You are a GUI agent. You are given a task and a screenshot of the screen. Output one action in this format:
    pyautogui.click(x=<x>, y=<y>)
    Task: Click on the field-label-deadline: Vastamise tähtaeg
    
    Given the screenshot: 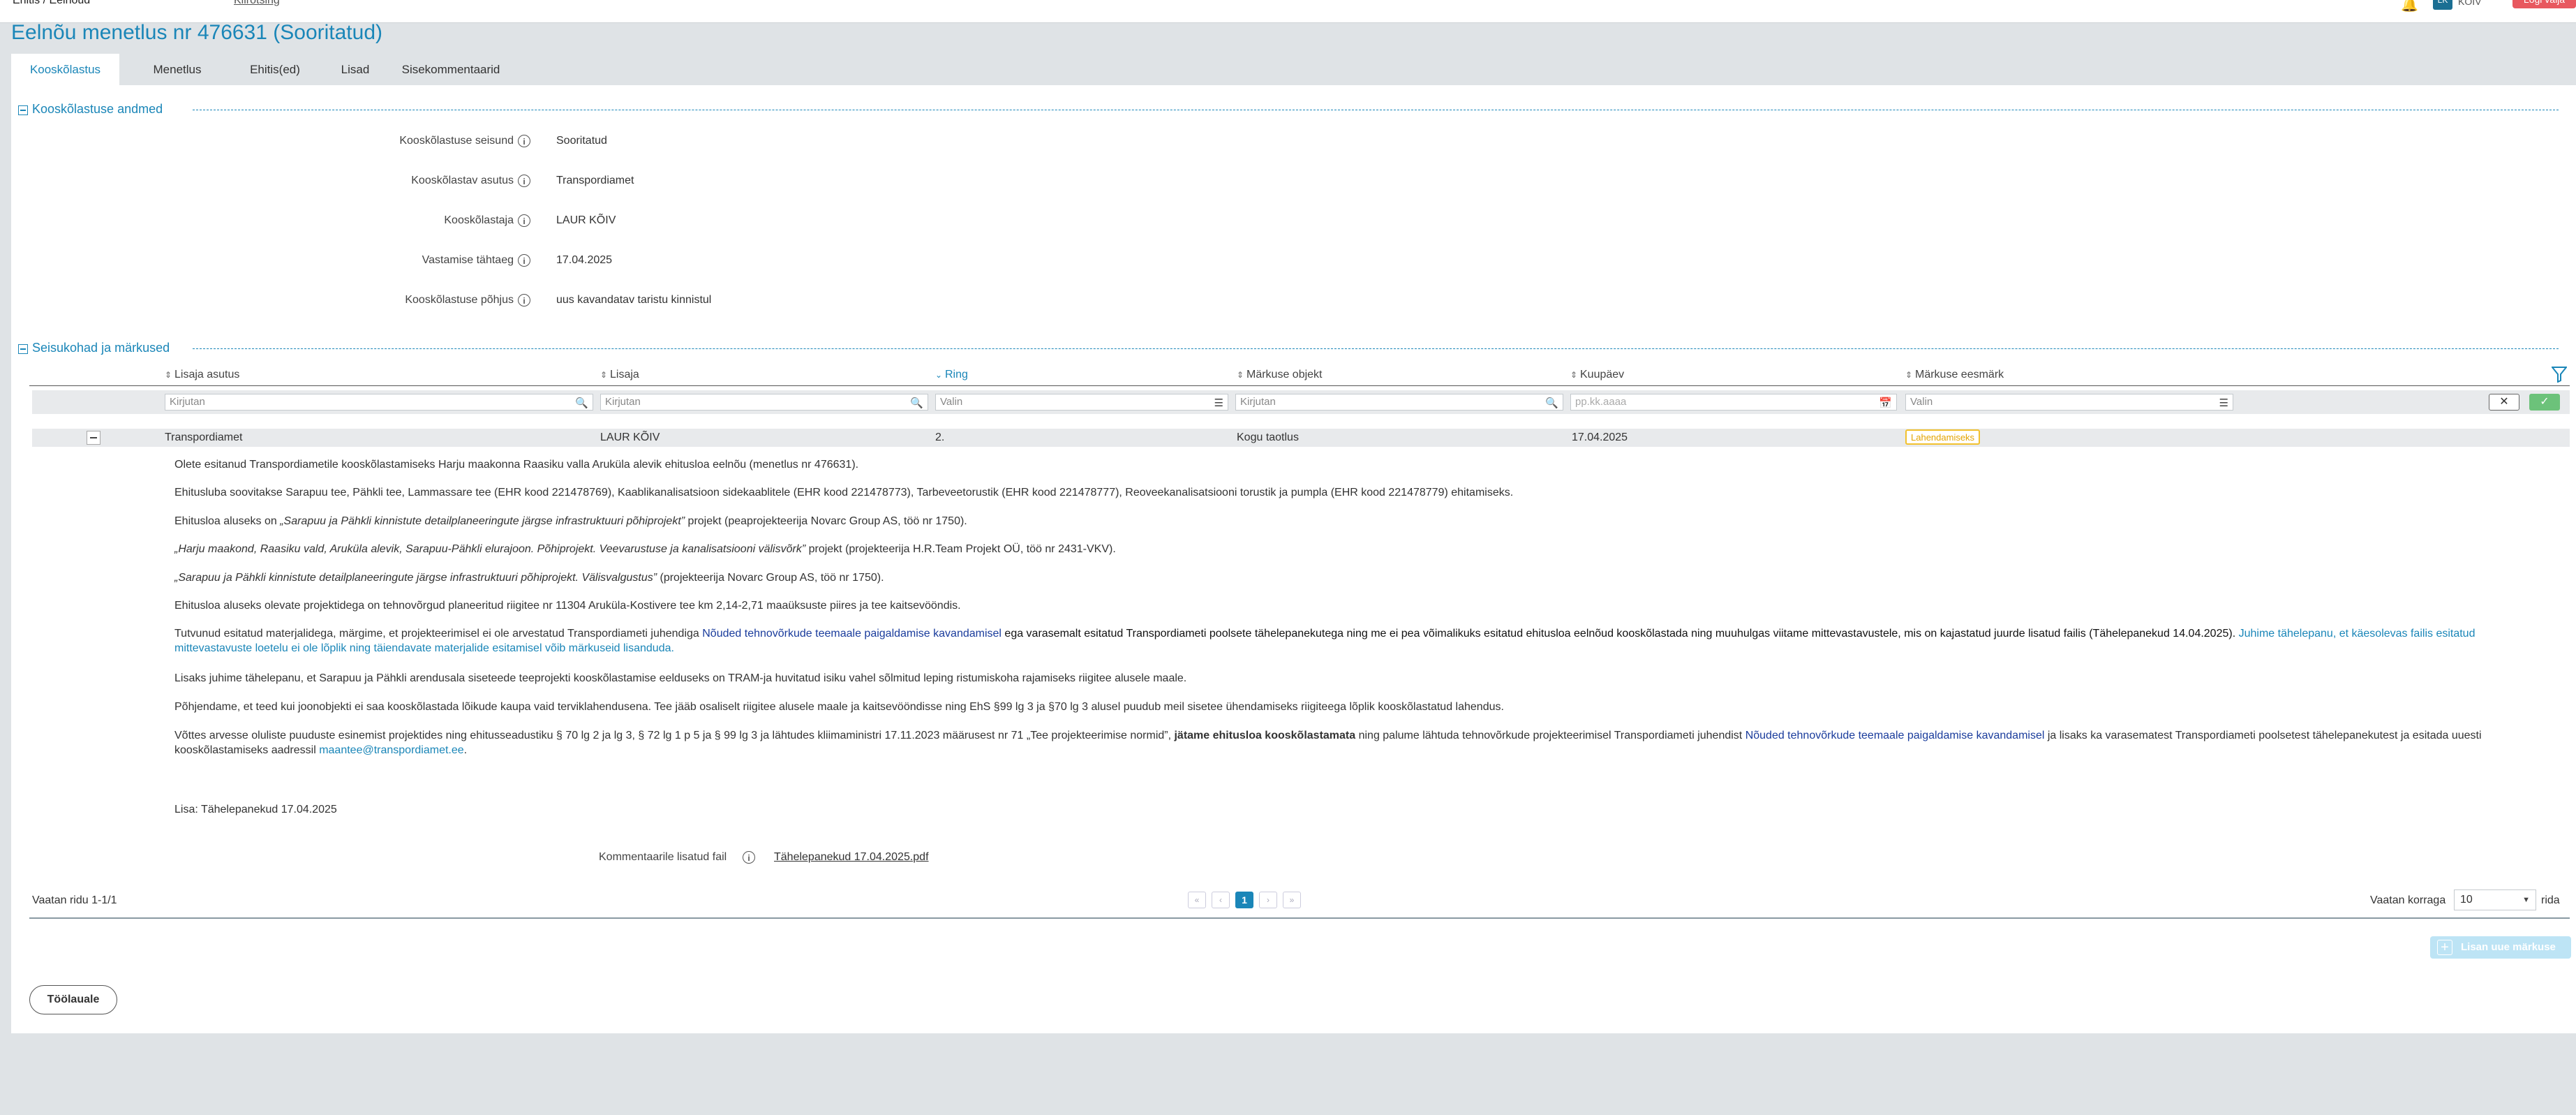 What is the action you would take?
    pyautogui.click(x=468, y=260)
    